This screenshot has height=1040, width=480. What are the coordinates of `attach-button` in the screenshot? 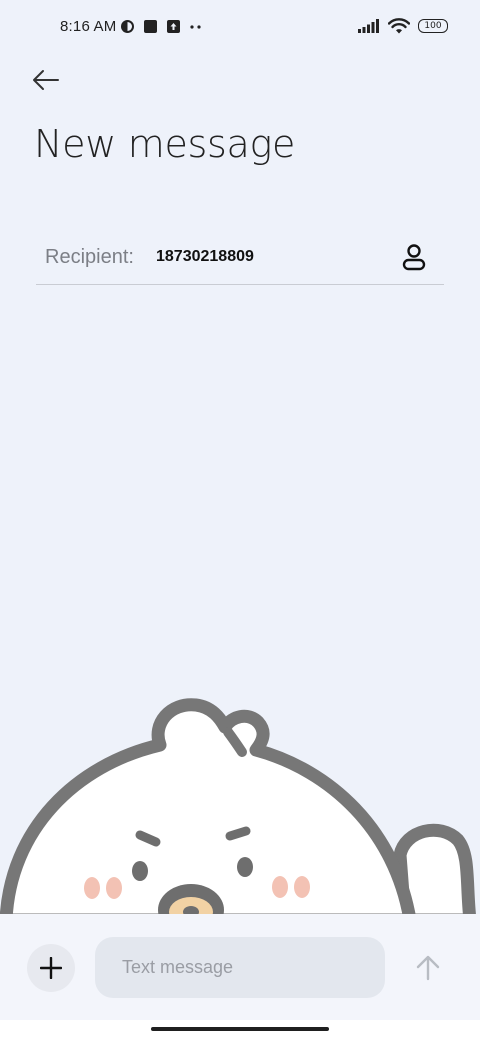 It's located at (51, 968).